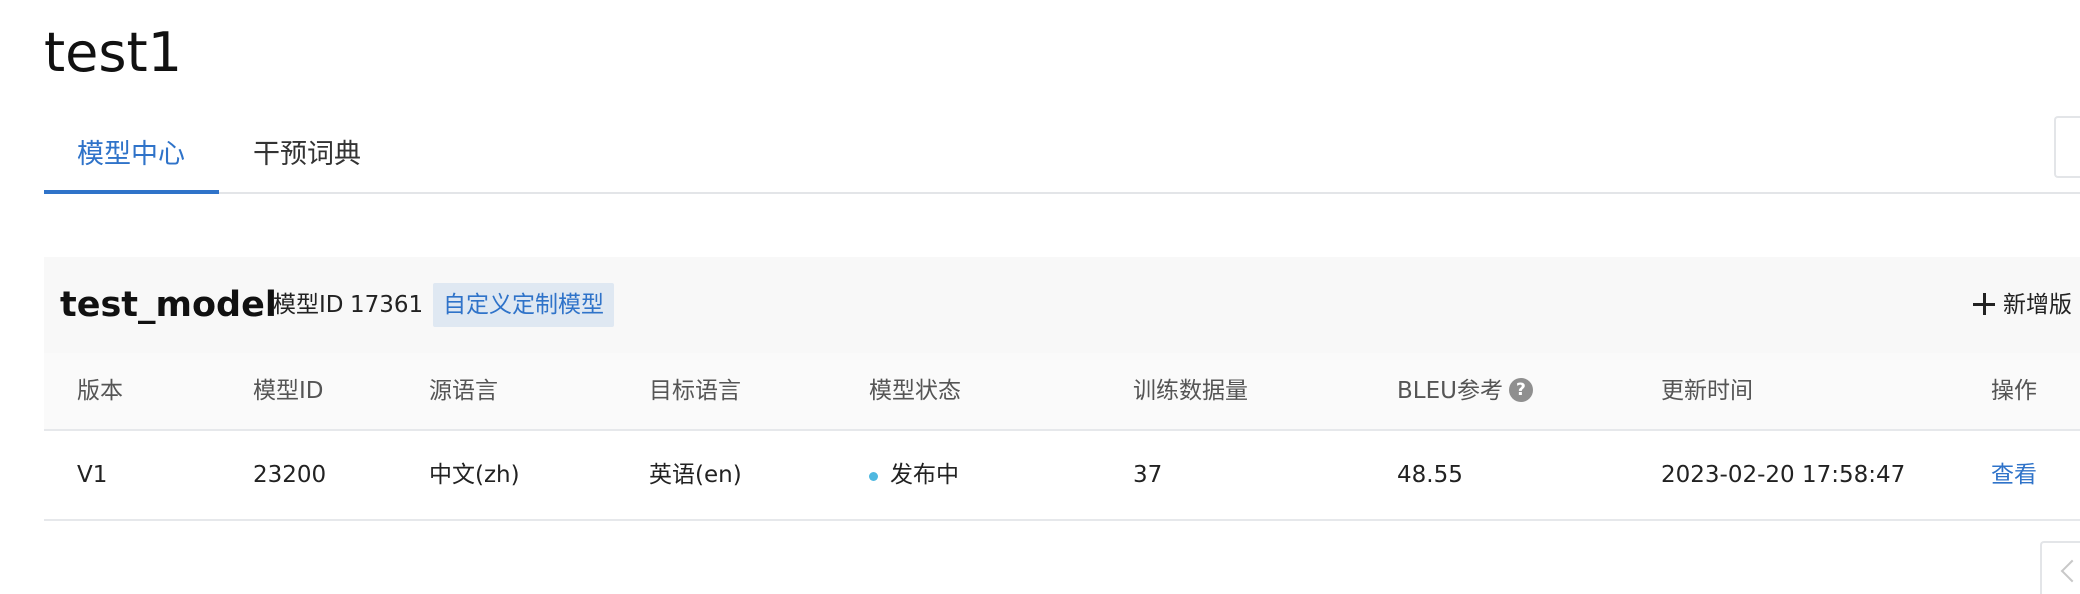 Image resolution: width=2080 pixels, height=594 pixels. Describe the element at coordinates (474, 475) in the screenshot. I see `cell-source-language: 中文(zh)` at that location.